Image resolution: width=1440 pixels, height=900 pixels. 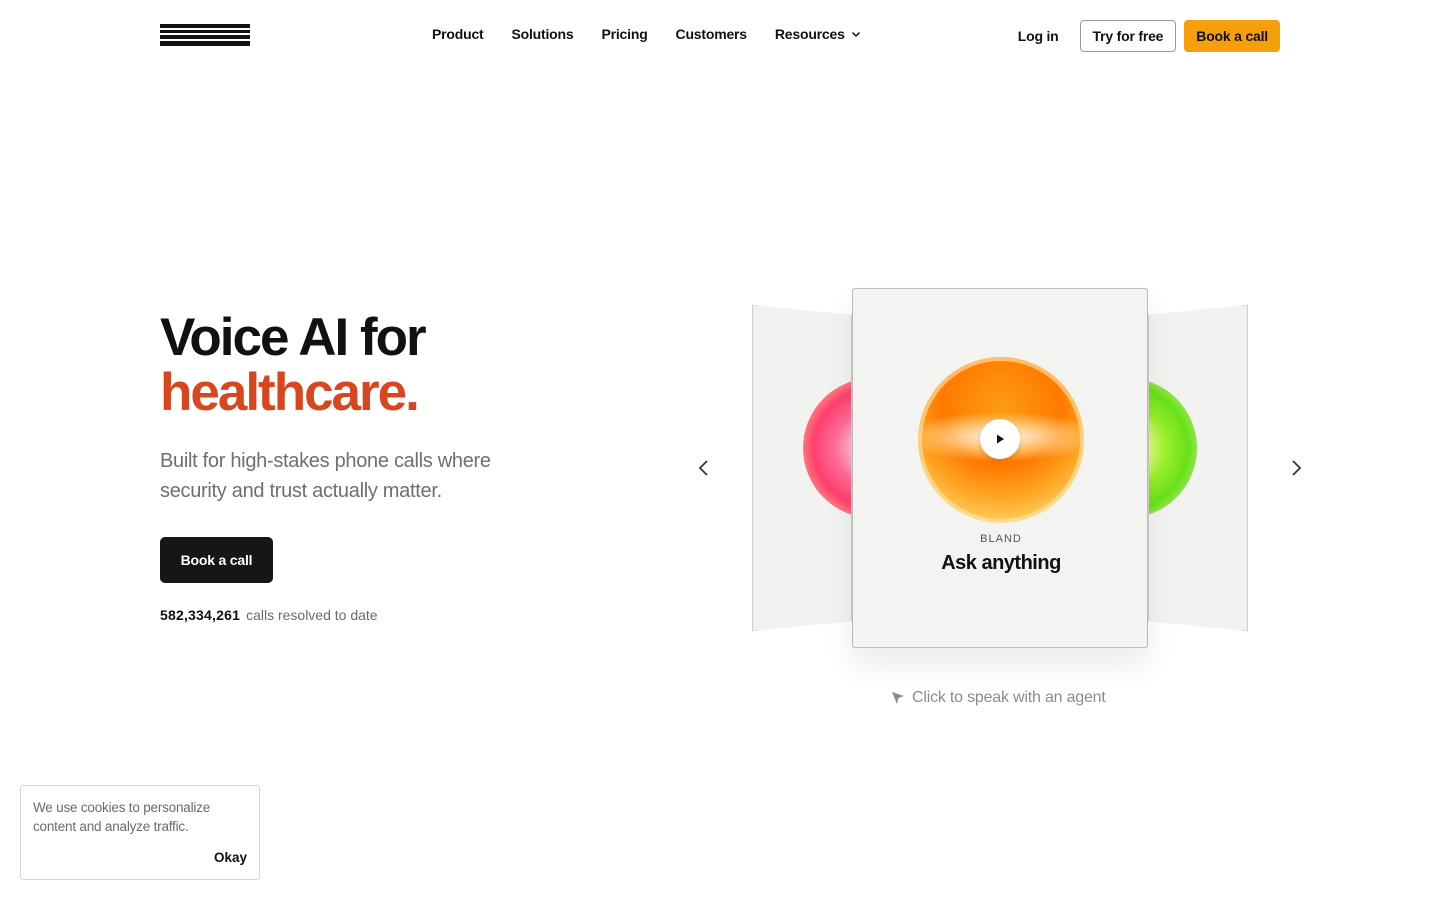 What do you see at coordinates (200, 615) in the screenshot?
I see `calls-count: 582,334,261` at bounding box center [200, 615].